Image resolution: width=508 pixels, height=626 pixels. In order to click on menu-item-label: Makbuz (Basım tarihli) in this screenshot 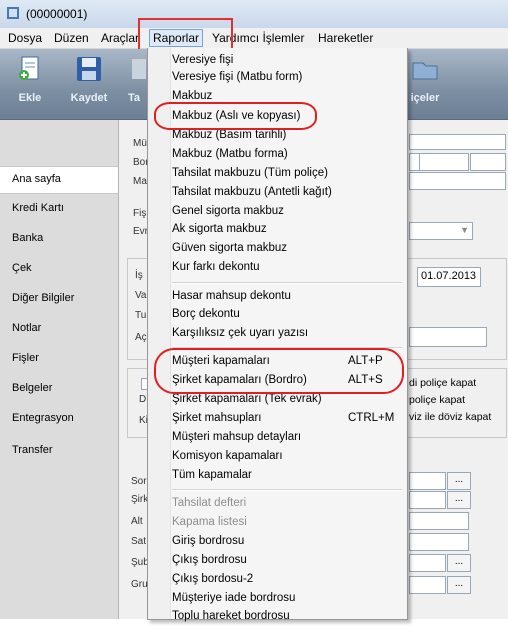, I will do `click(229, 135)`.